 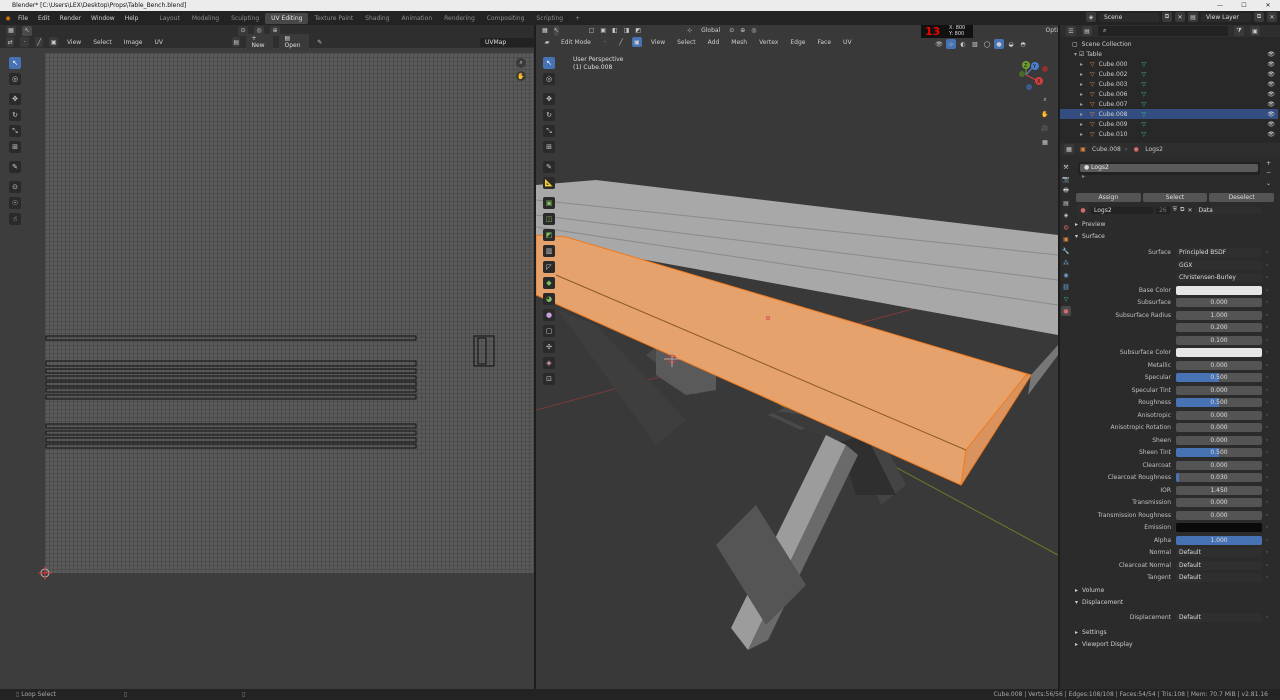 What do you see at coordinates (1069, 149) in the screenshot?
I see `properties-editor-icon: ▦` at bounding box center [1069, 149].